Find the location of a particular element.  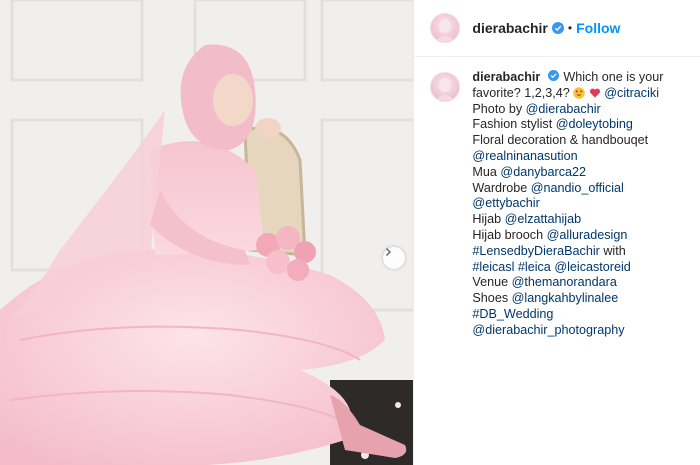

caption-avatar is located at coordinates (445, 87).